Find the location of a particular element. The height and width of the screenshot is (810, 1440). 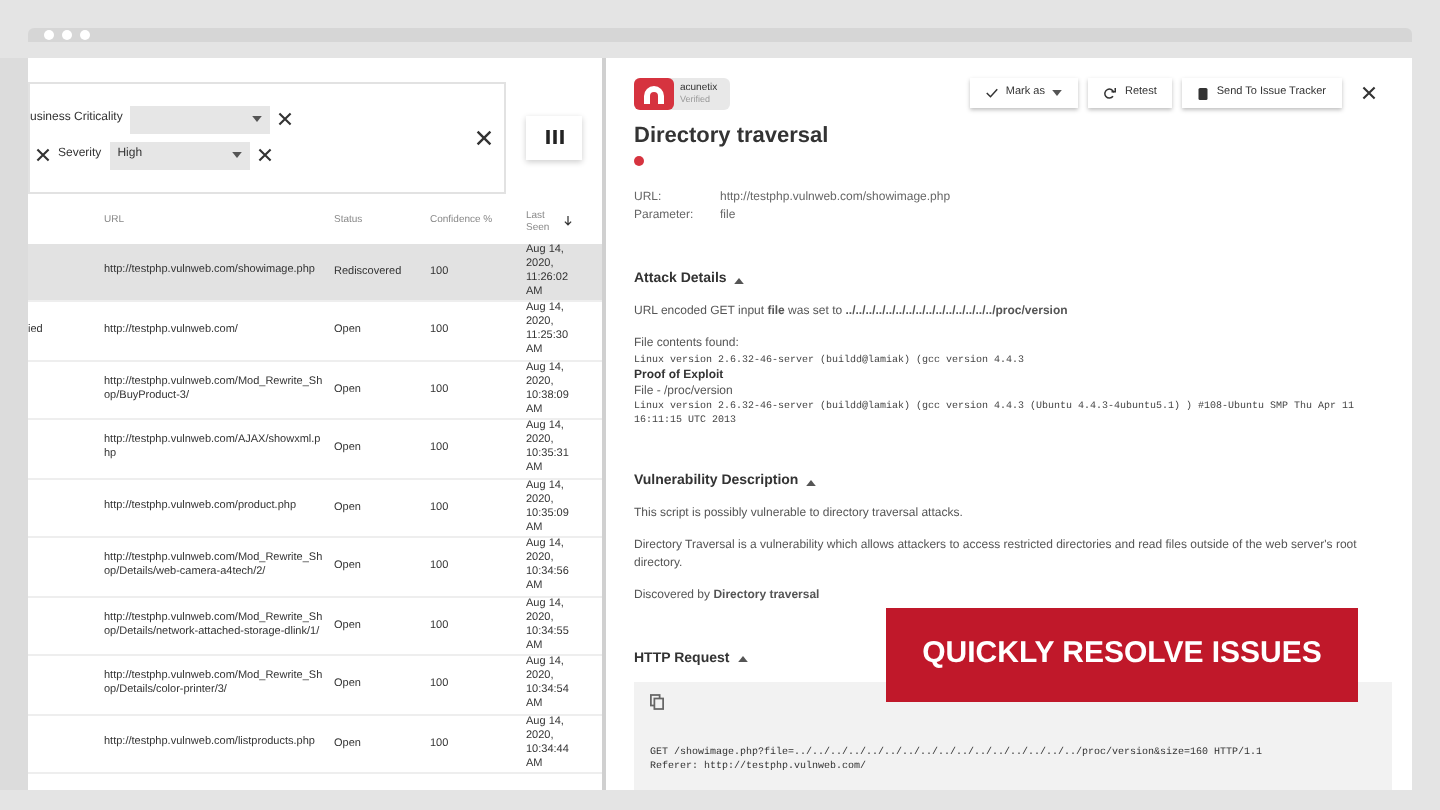

issue-title: Directory traversal is located at coordinates (732, 136).